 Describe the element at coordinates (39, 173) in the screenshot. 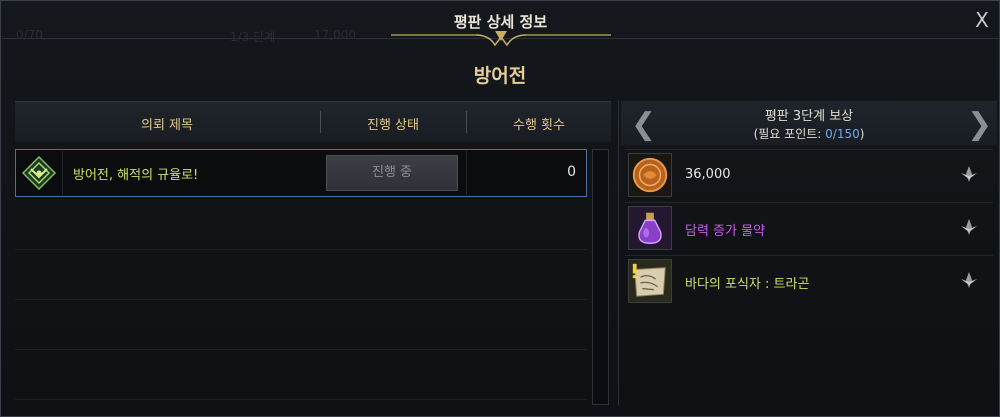

I see `quest-crest-icon` at that location.